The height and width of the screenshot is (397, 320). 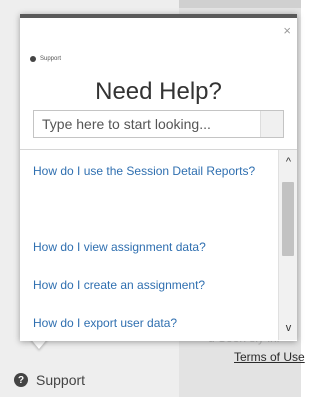 I want to click on support-brand: Support, so click(x=45, y=59).